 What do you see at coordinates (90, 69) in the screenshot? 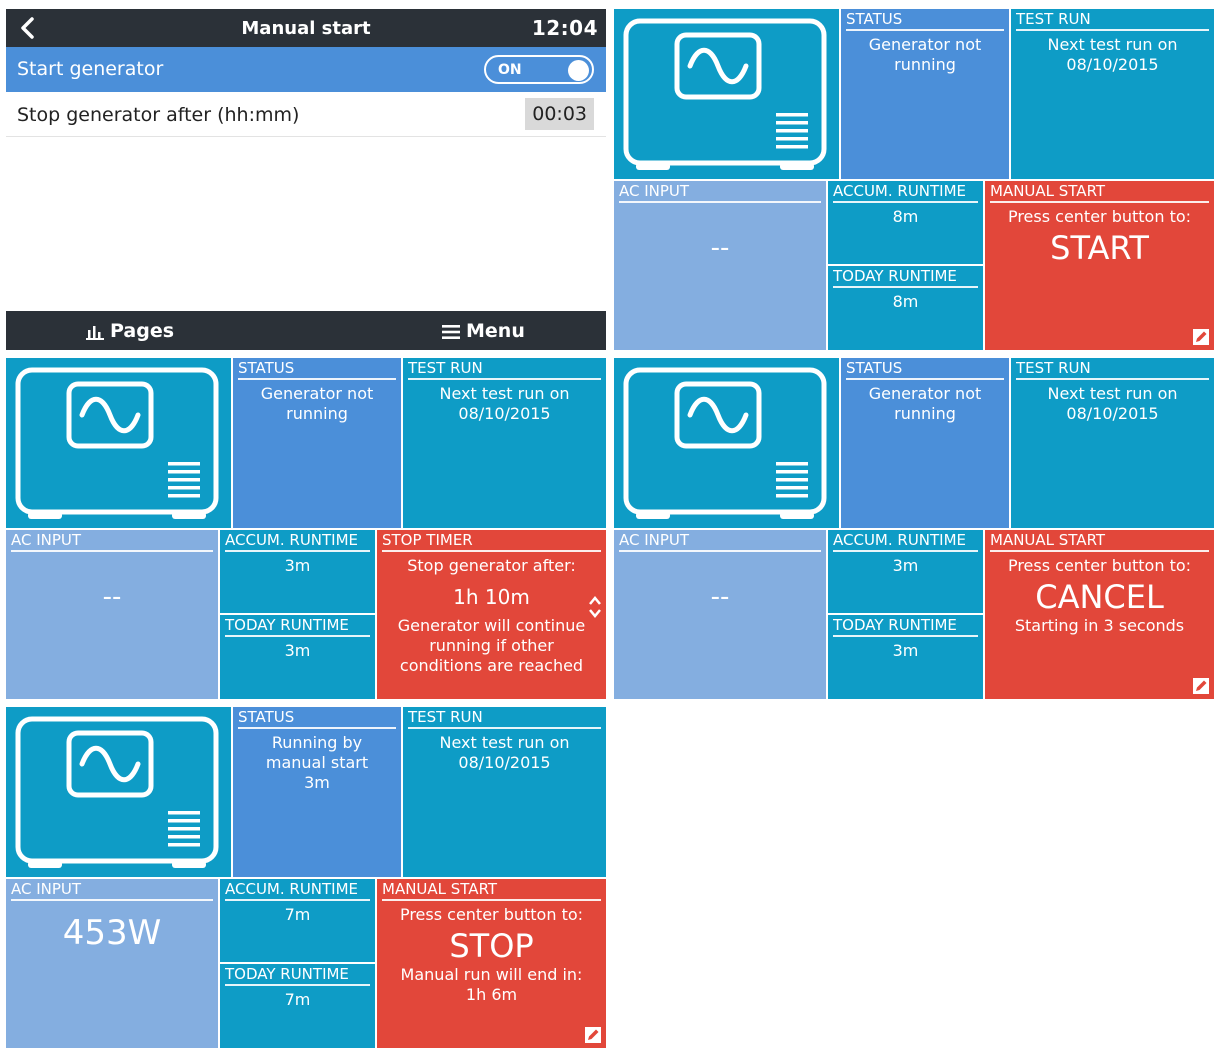
I see `start-generator-label: Start generator` at bounding box center [90, 69].